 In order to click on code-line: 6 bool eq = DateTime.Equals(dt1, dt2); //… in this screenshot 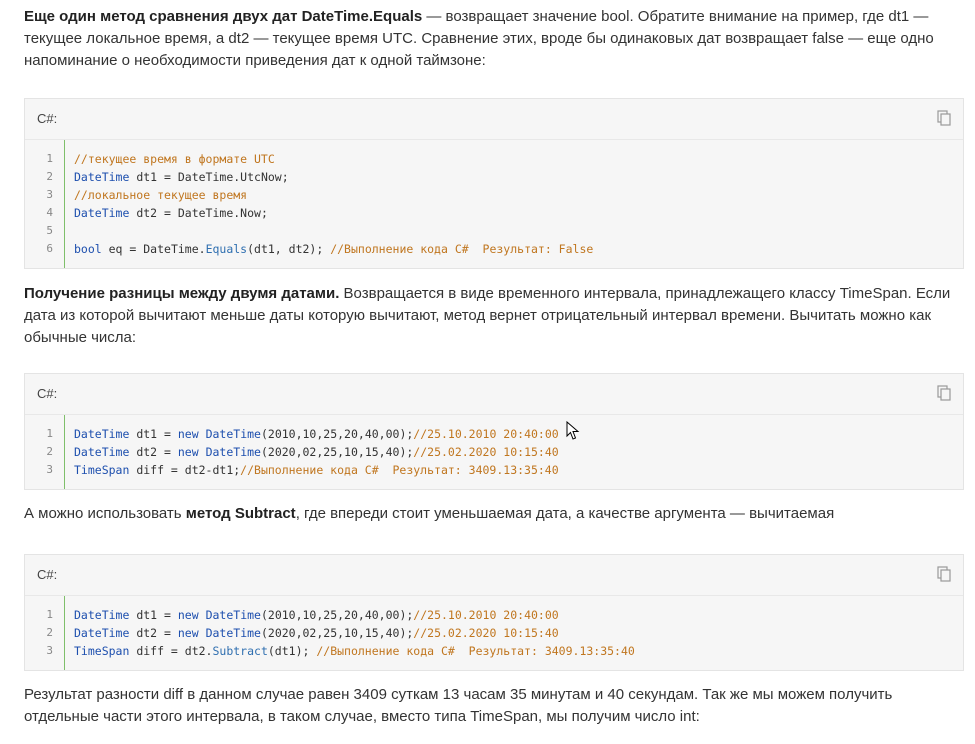, I will do `click(494, 249)`.